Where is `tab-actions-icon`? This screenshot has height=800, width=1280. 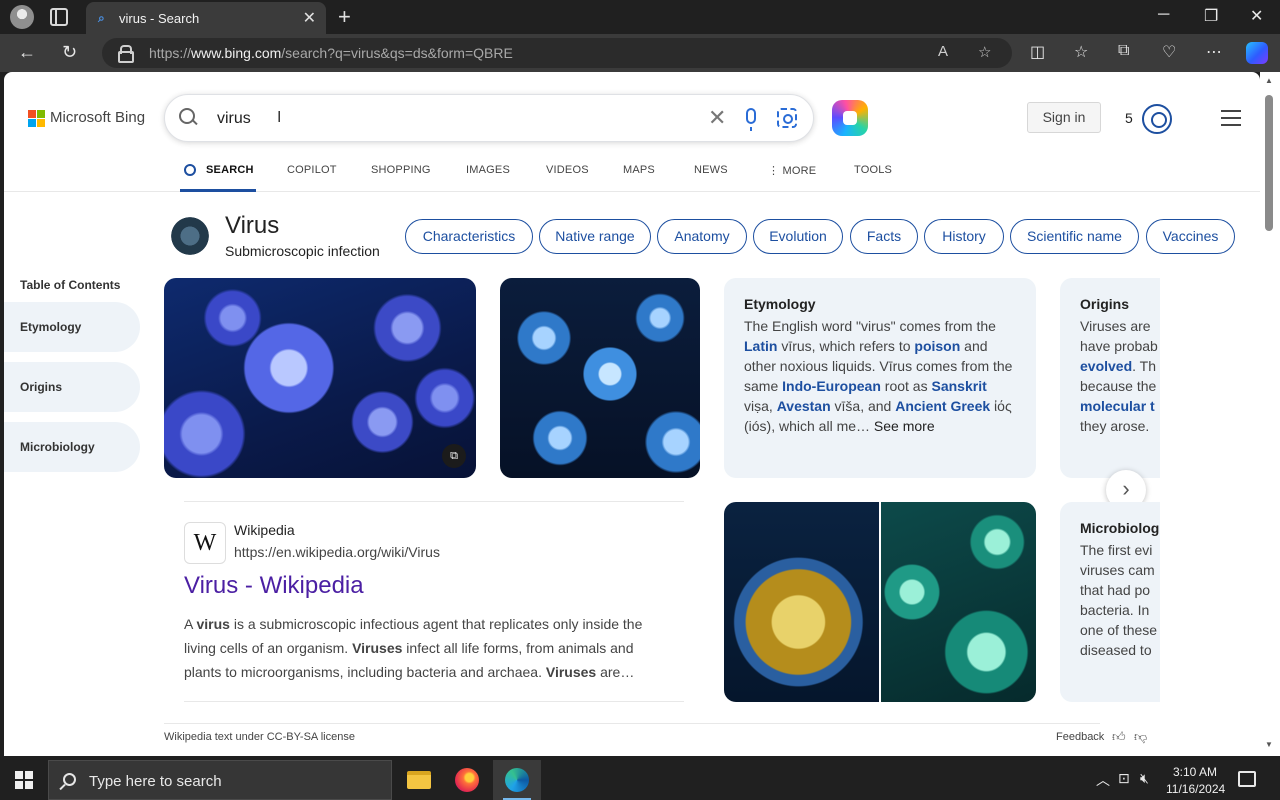 tab-actions-icon is located at coordinates (59, 17).